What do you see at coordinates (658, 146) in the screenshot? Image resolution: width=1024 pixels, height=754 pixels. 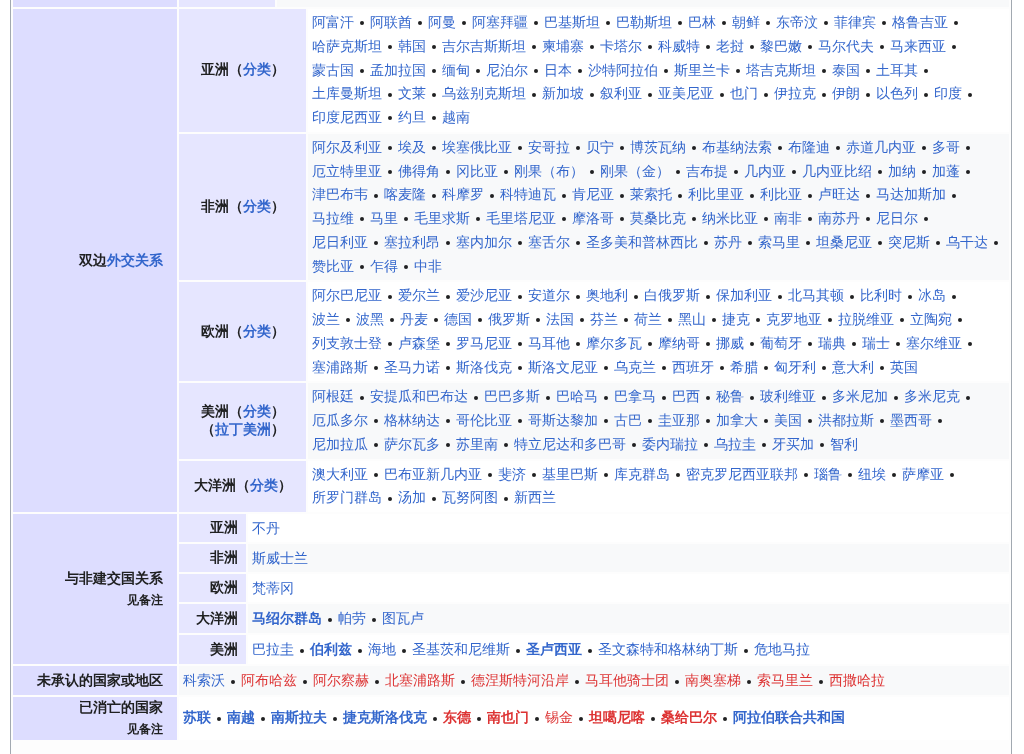 I see `country-link: 博茨瓦纳` at bounding box center [658, 146].